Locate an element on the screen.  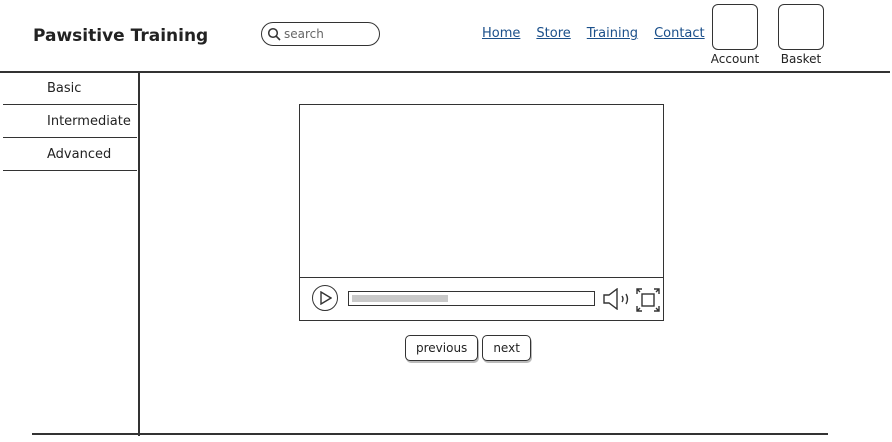
play-icon is located at coordinates (326, 298).